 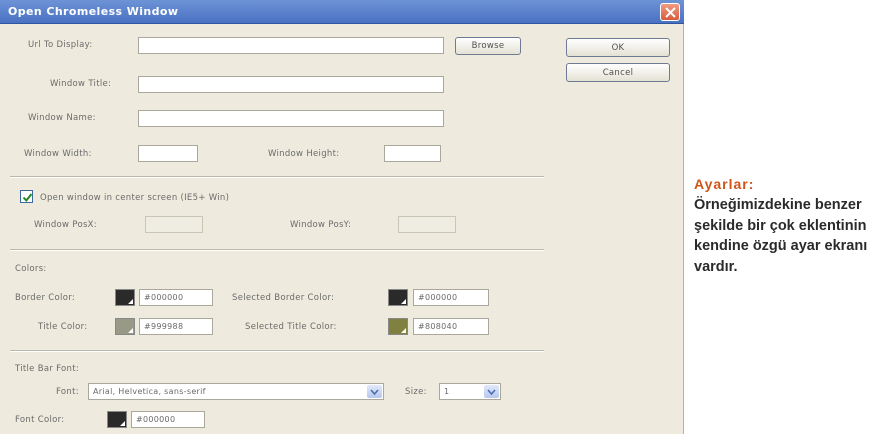 I want to click on window-posx-label: Window PosX:, so click(x=65, y=225).